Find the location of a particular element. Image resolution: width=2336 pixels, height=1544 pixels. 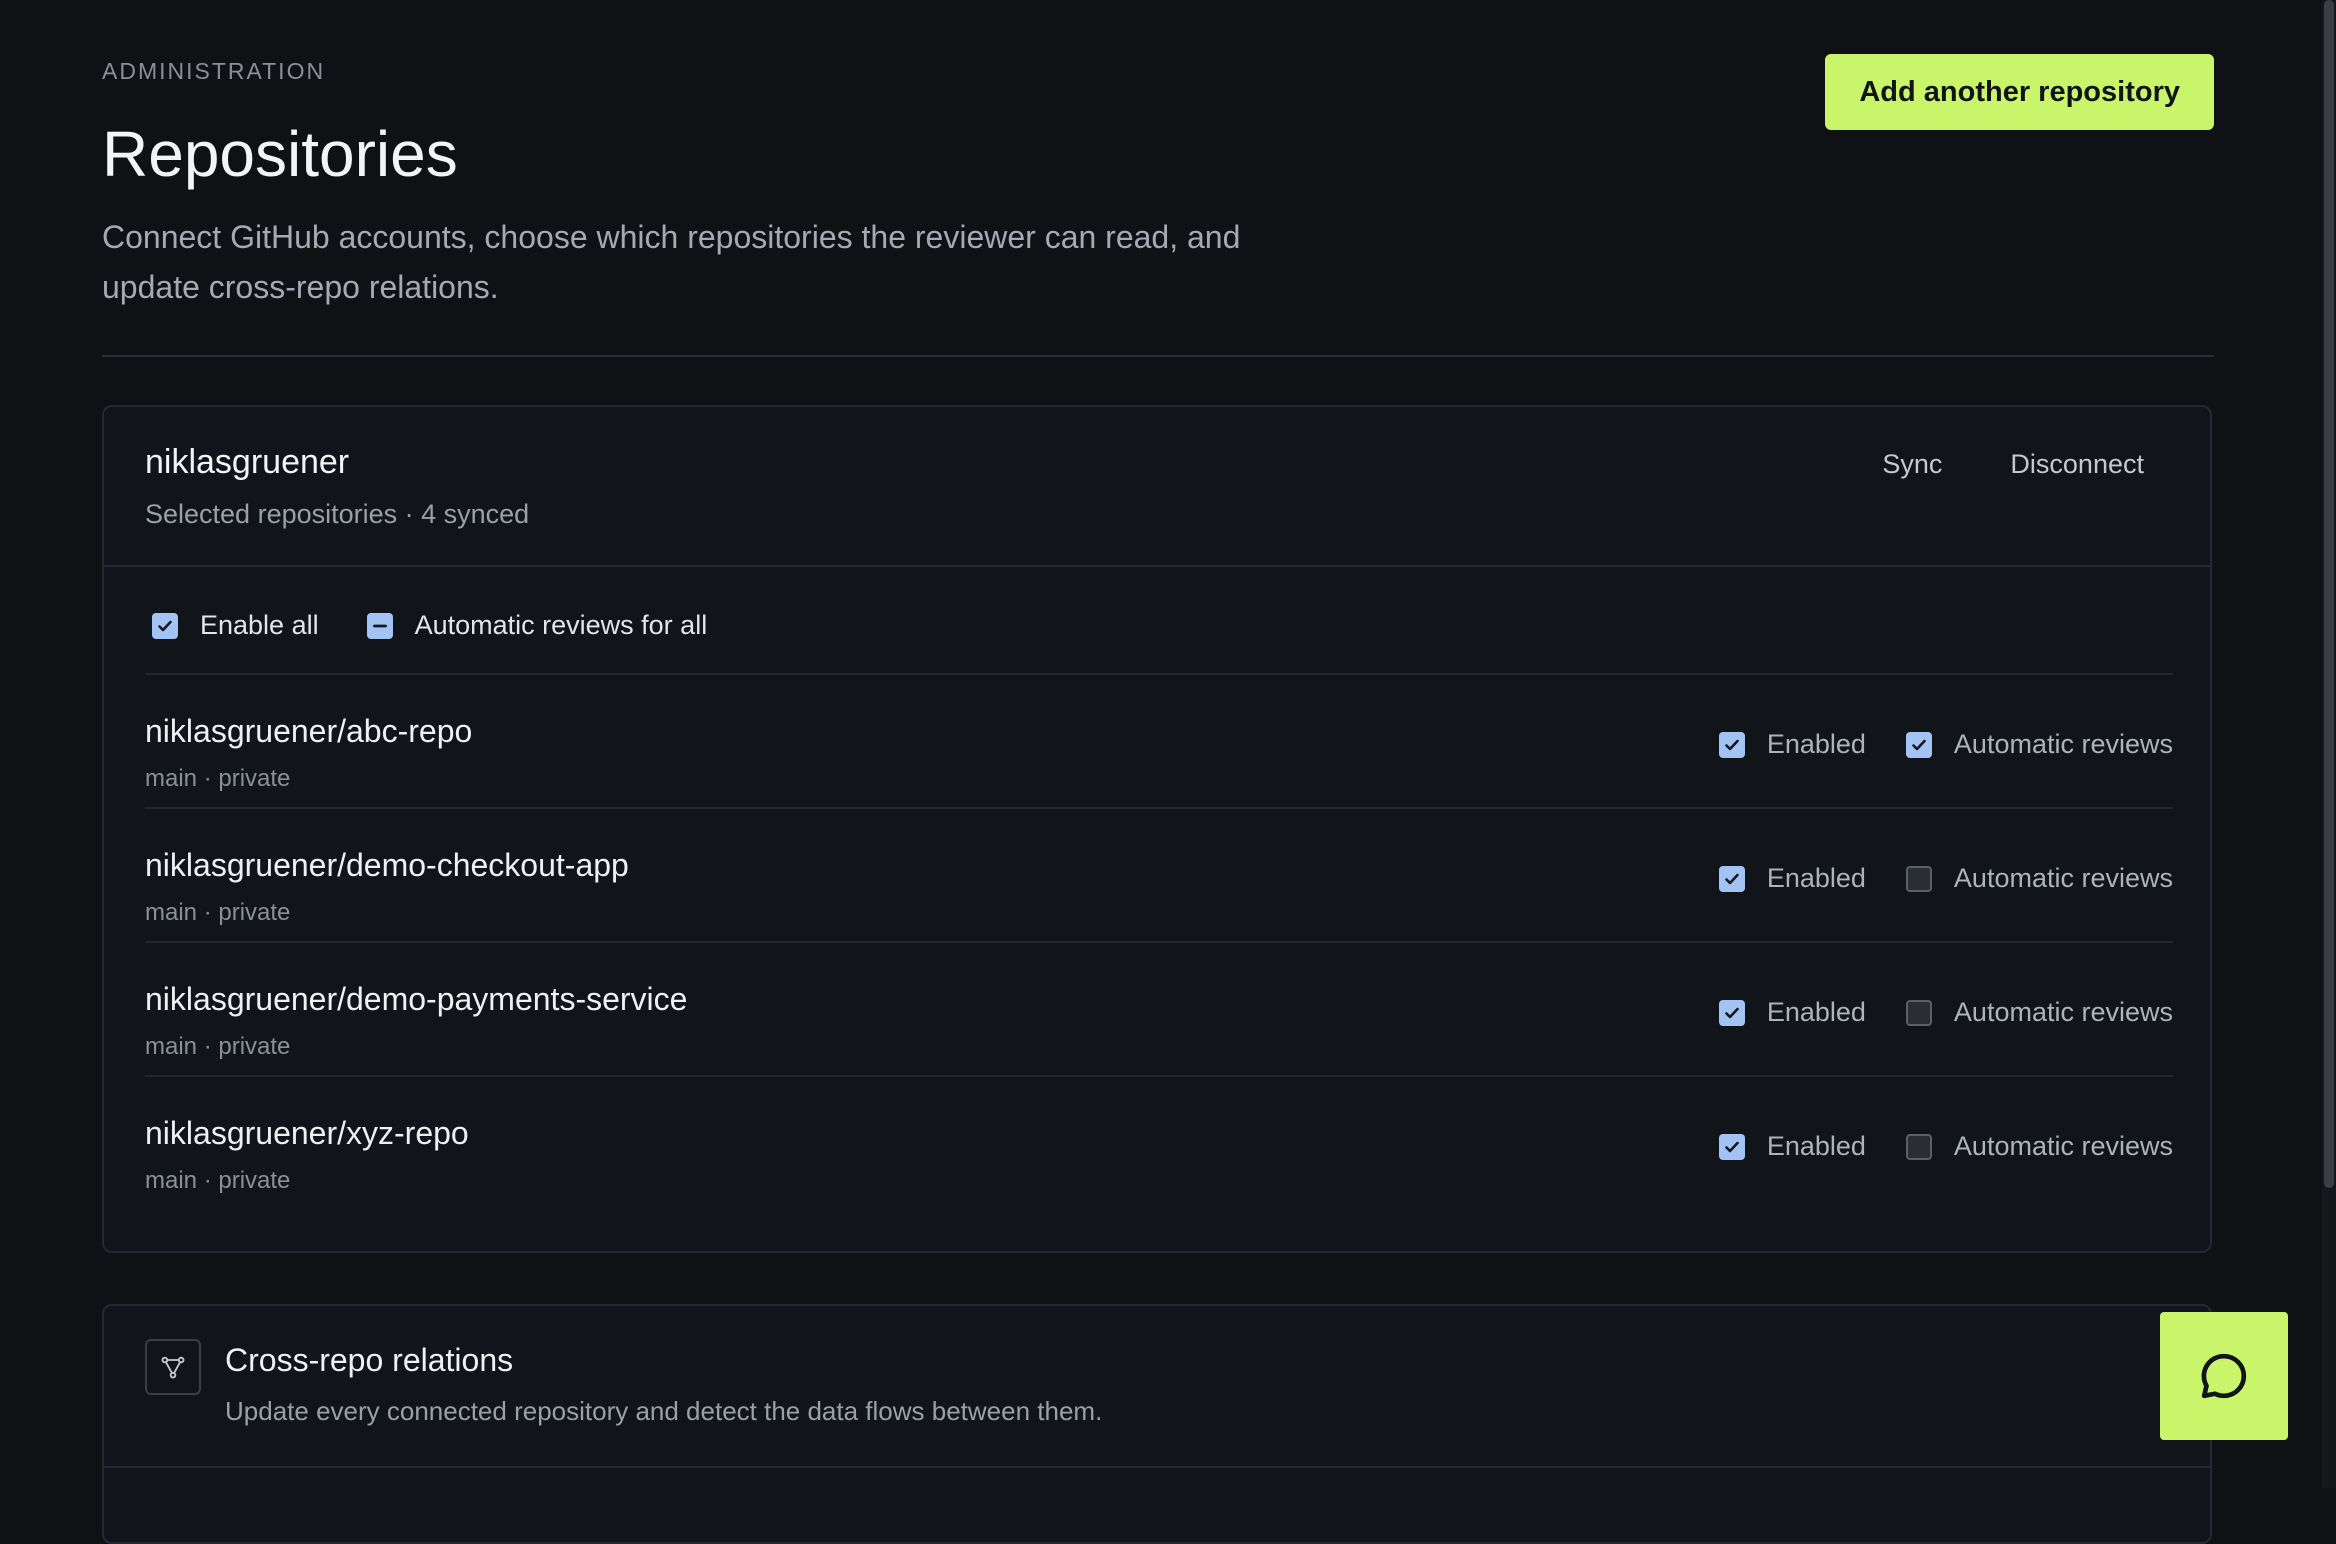

repo-name: niklasgruener/xyz-repo is located at coordinates (307, 1133).